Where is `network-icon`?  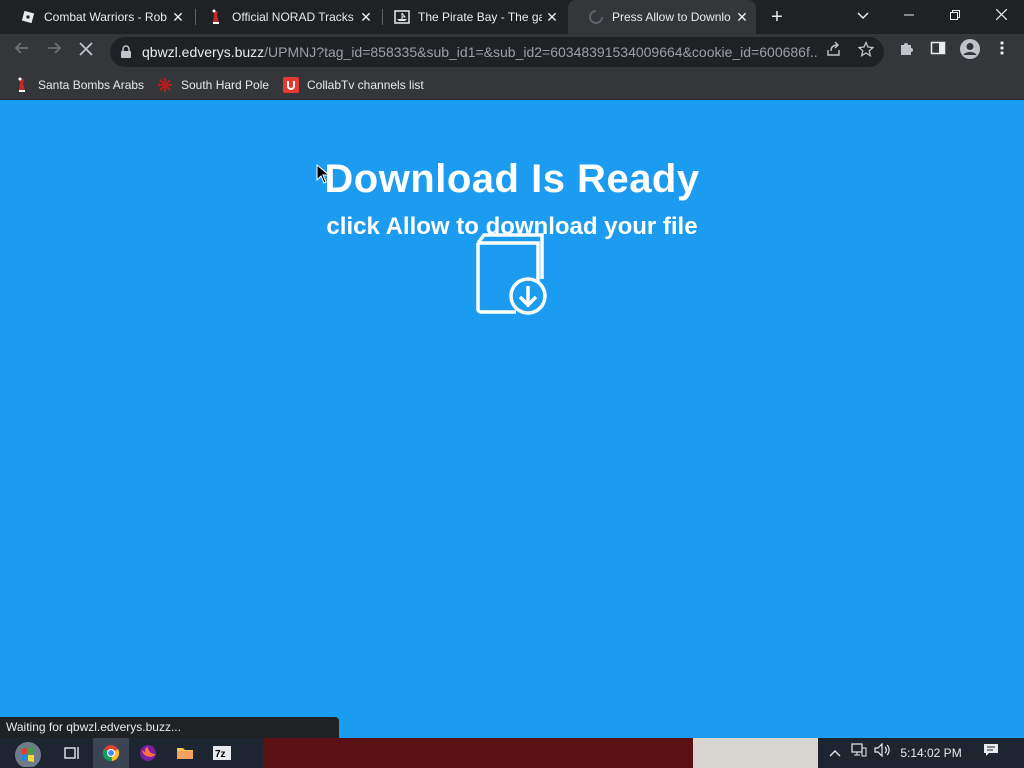
network-icon is located at coordinates (859, 753).